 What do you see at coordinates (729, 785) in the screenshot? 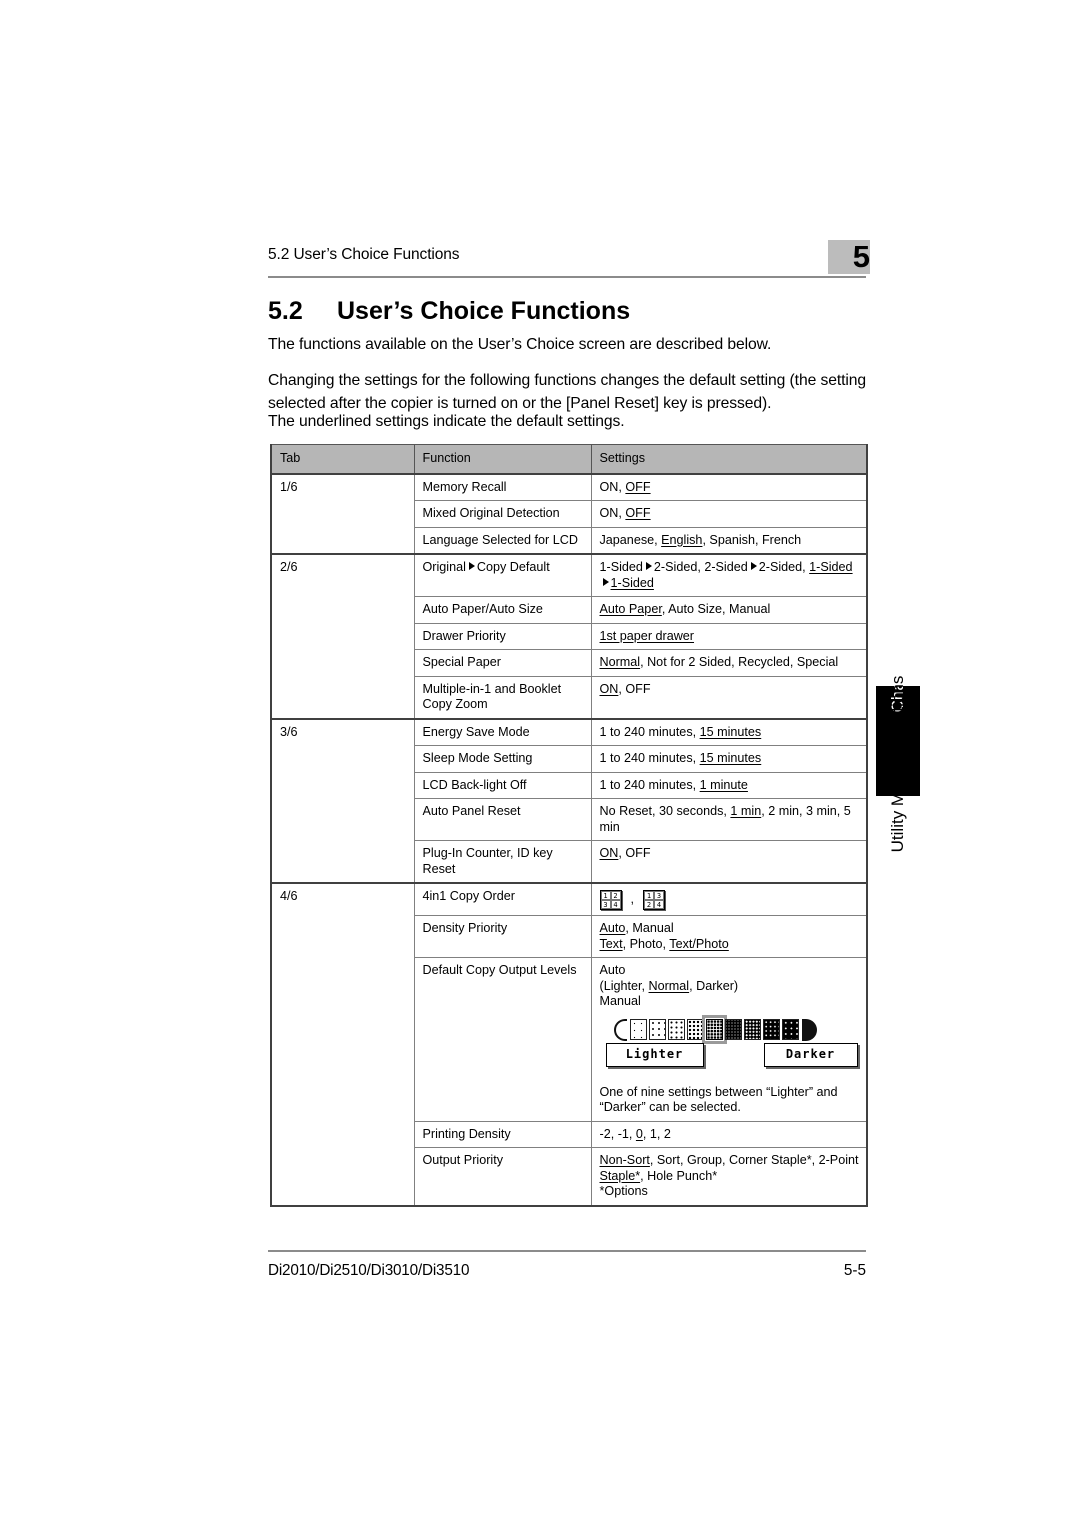
I see `settings-cell: 1 to 240 minutes, 1 minute` at bounding box center [729, 785].